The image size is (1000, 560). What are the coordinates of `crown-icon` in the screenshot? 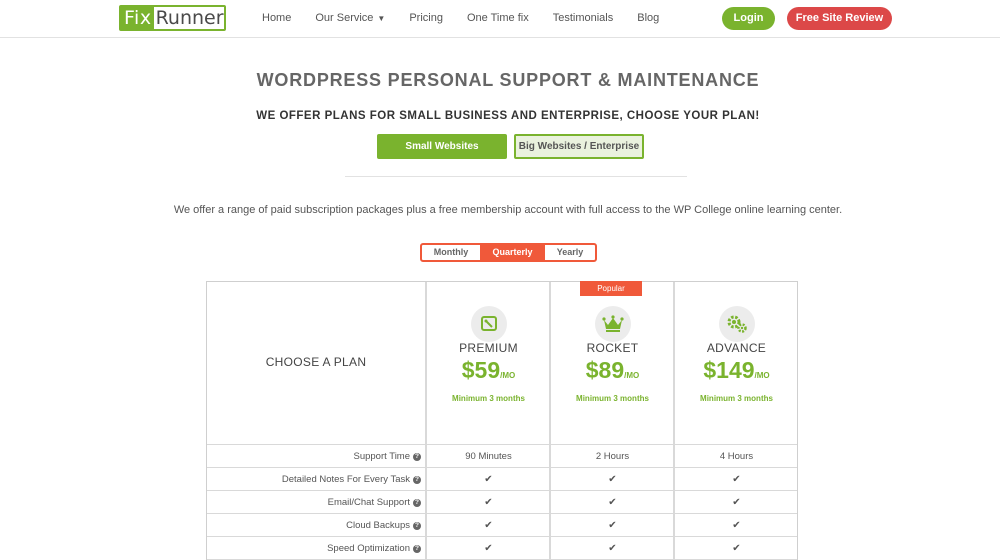 It's located at (613, 324).